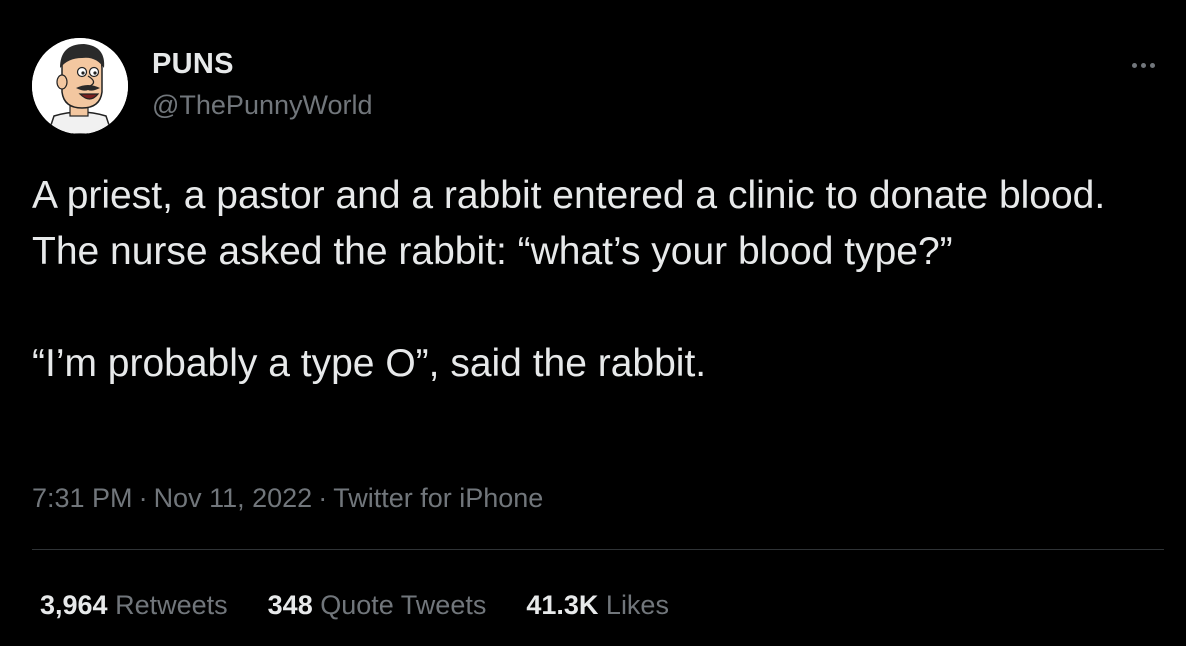  I want to click on likes-stat: 41.3K Likes, so click(597, 605).